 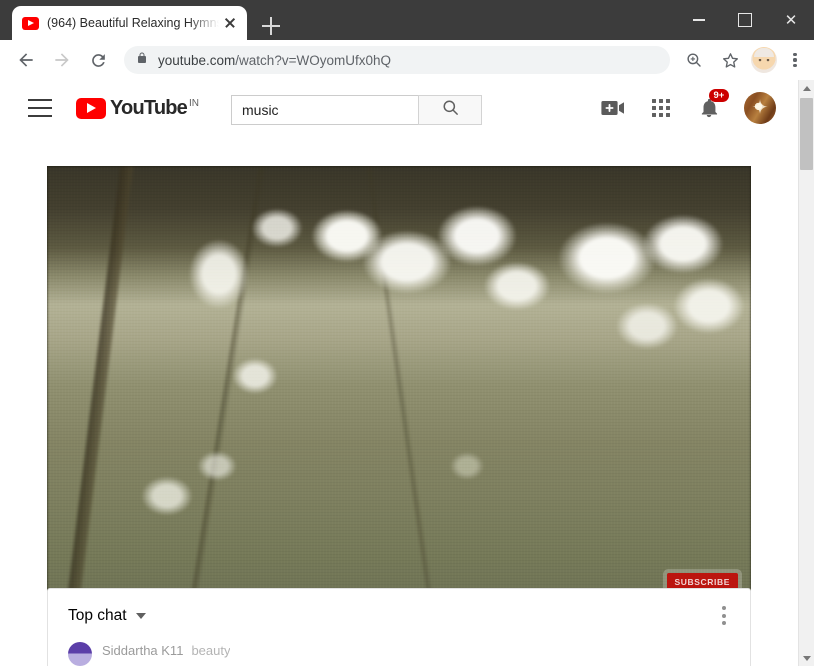 What do you see at coordinates (143, 650) in the screenshot?
I see `chat-author: Siddartha K11` at bounding box center [143, 650].